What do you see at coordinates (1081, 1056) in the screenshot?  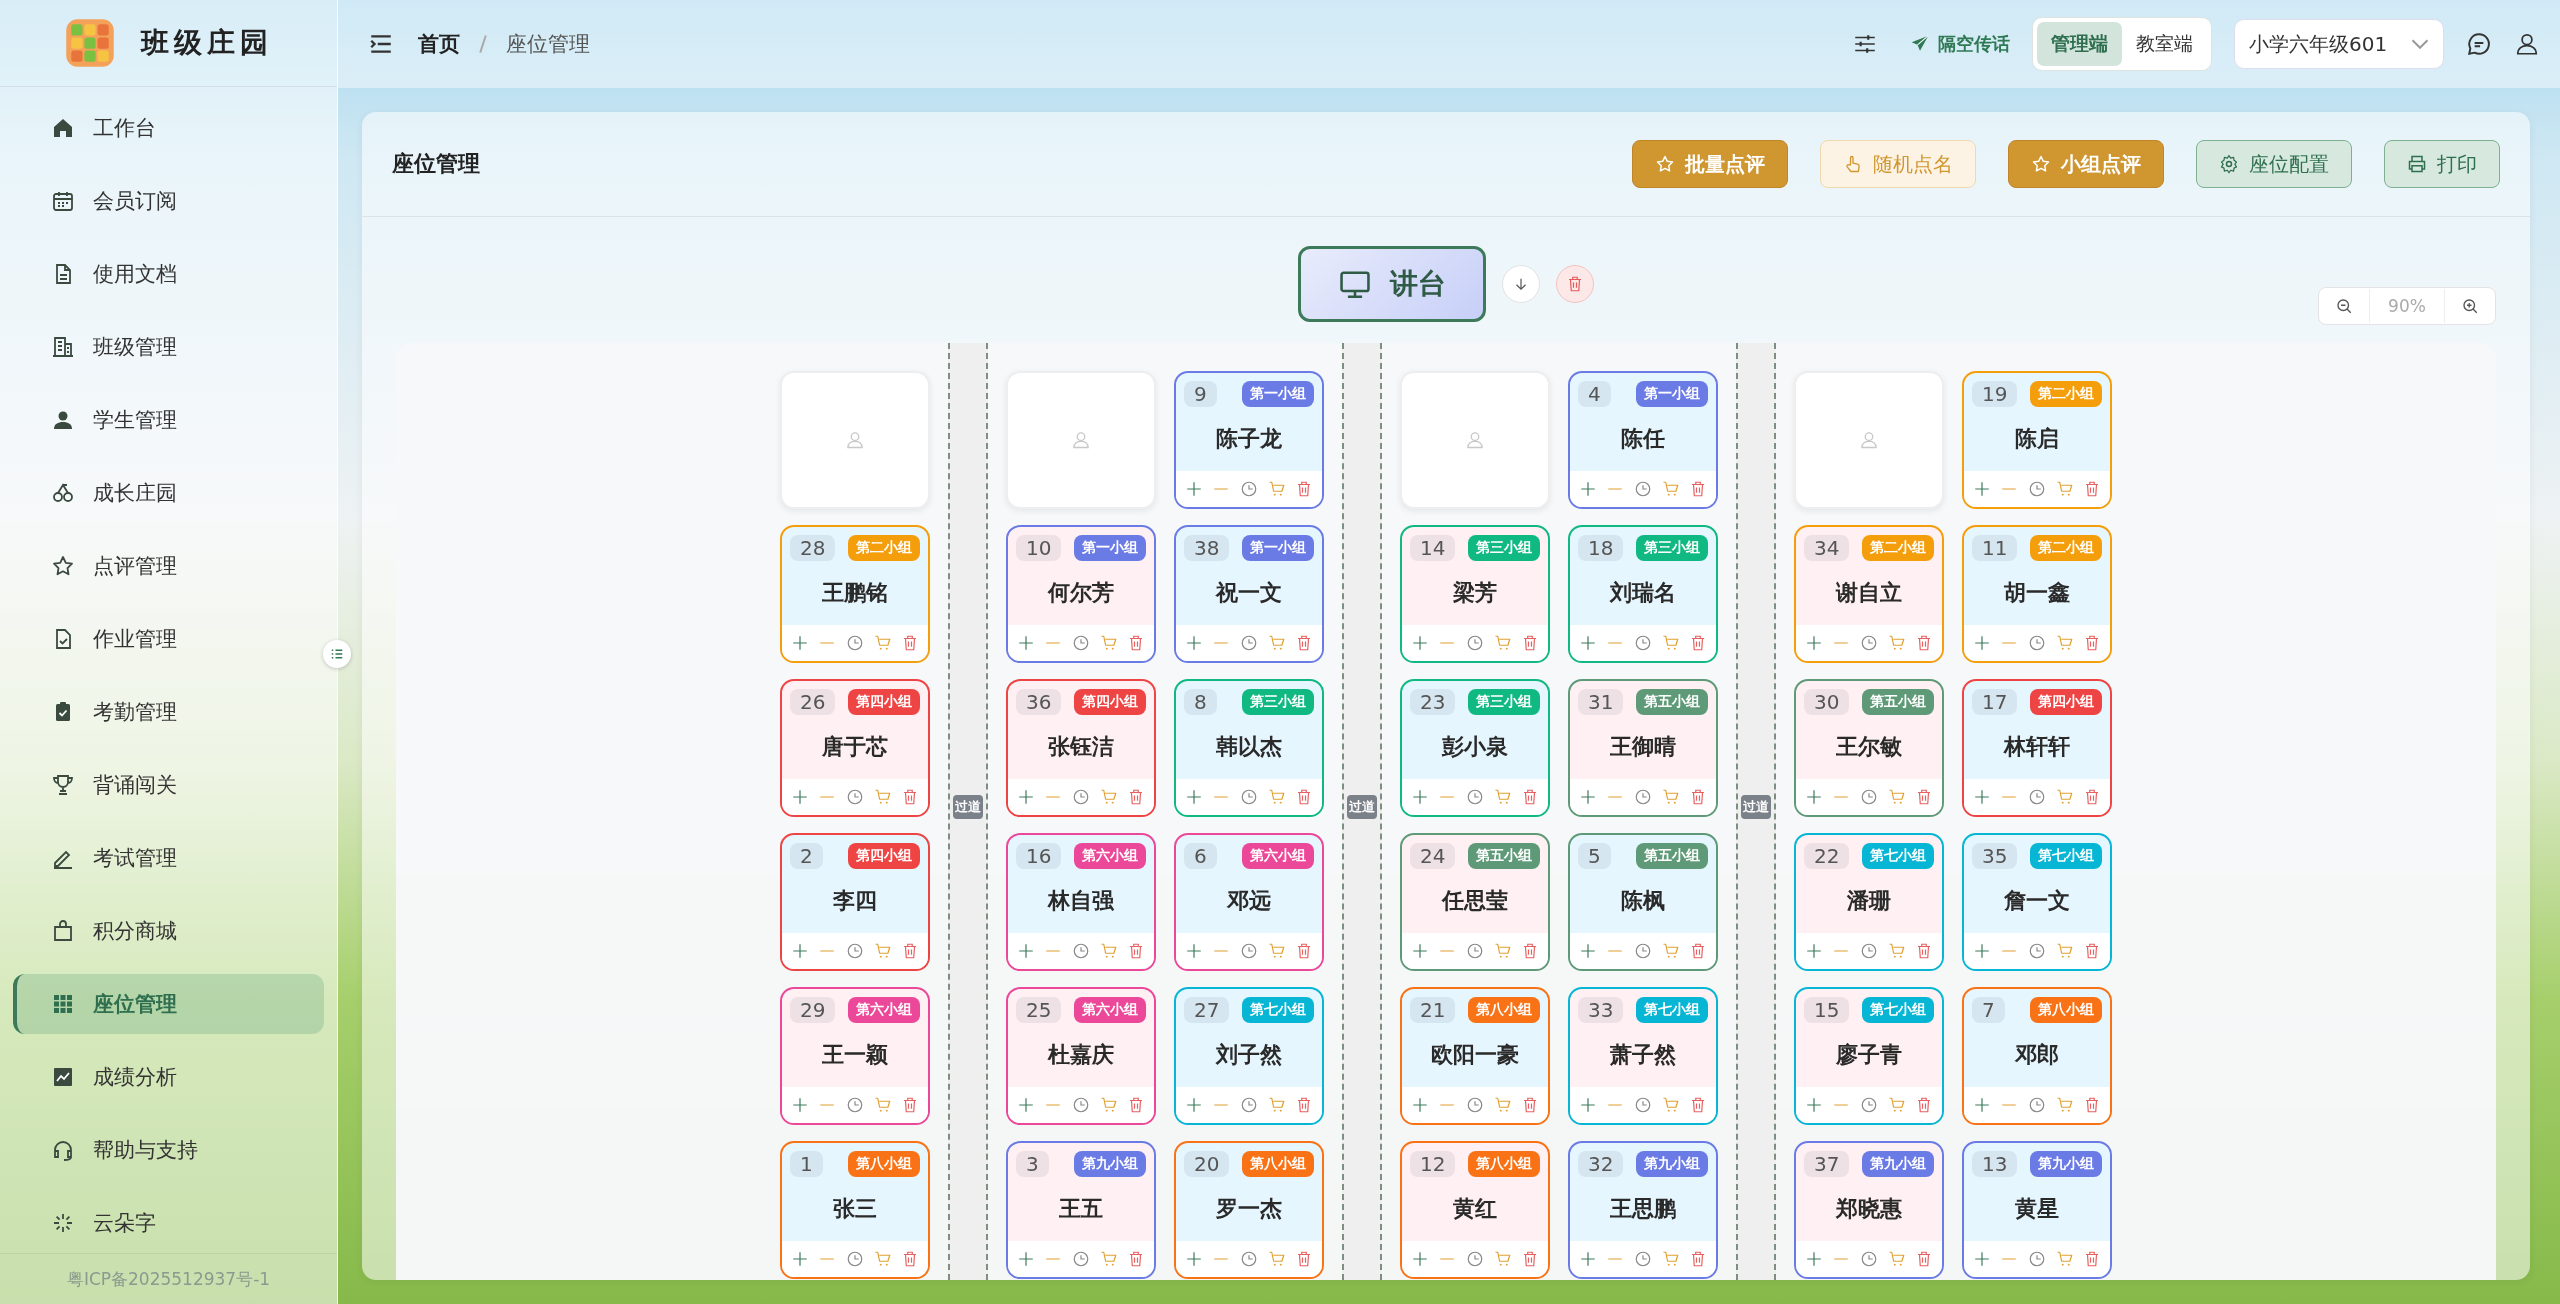 I see `seat-card: 25 第六小组 杜嘉庆` at bounding box center [1081, 1056].